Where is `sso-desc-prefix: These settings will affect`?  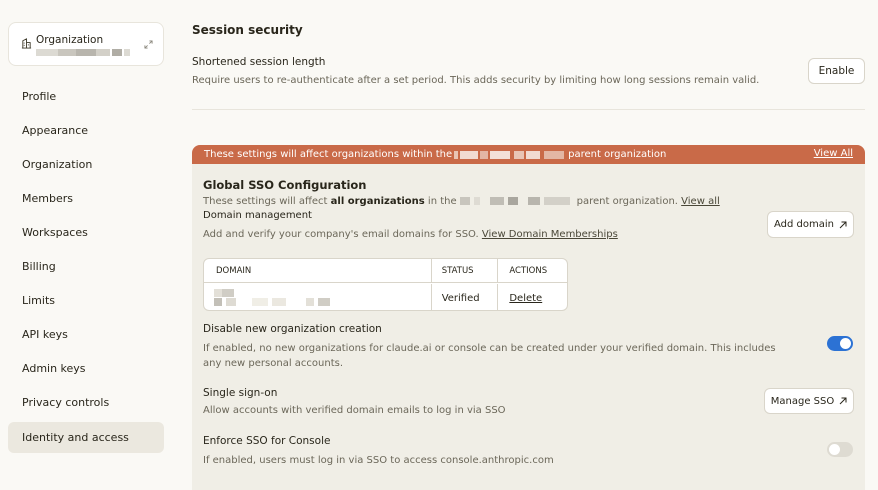
sso-desc-prefix: These settings will affect is located at coordinates (265, 201).